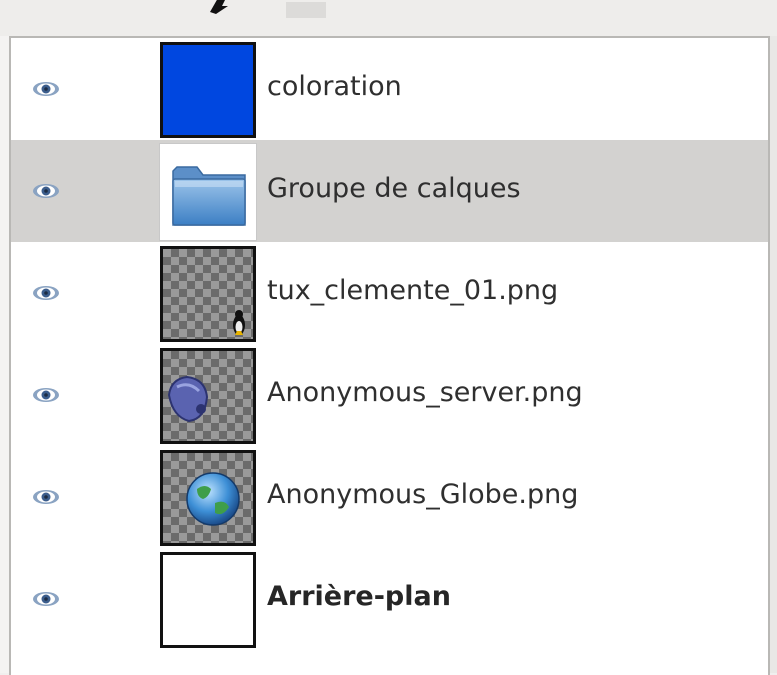  I want to click on layer-name: Anonymous_Globe.png, so click(422, 494).